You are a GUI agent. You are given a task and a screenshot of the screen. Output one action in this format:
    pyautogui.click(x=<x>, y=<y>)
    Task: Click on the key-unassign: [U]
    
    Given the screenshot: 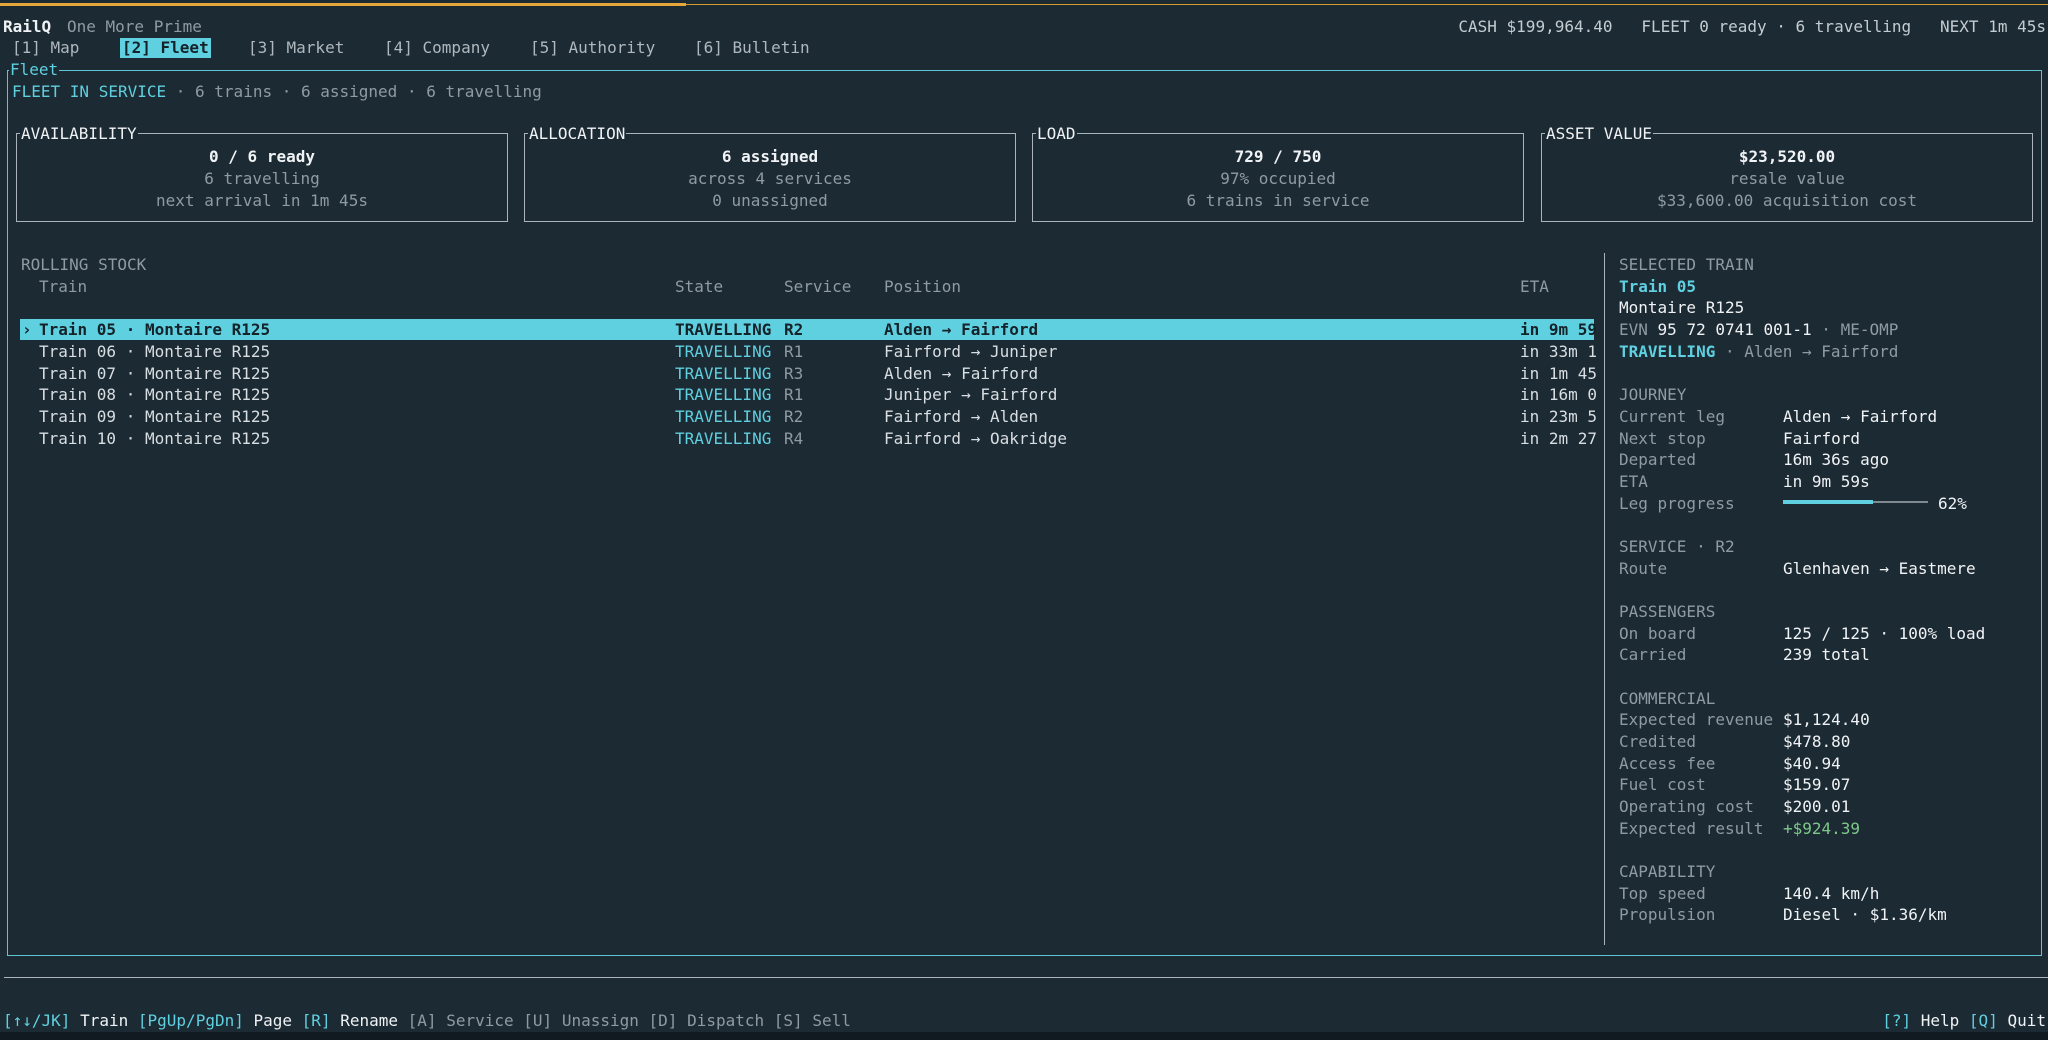 What is the action you would take?
    pyautogui.click(x=537, y=1020)
    